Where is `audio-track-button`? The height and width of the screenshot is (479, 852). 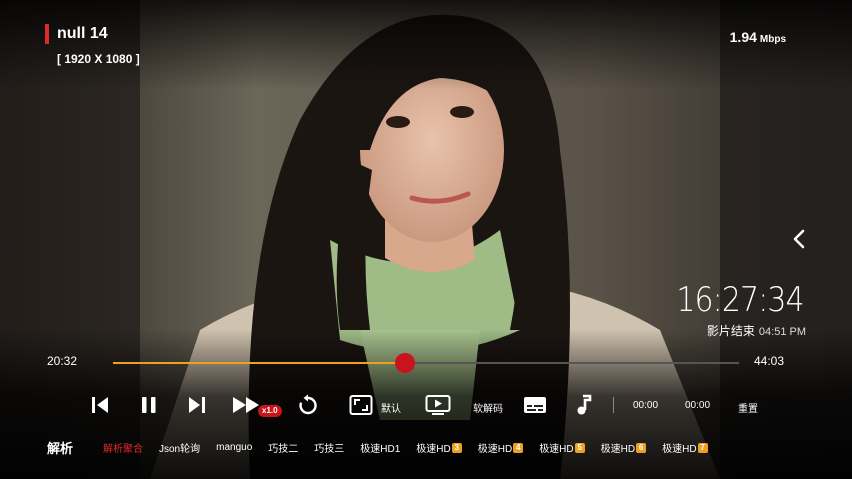 audio-track-button is located at coordinates (584, 405).